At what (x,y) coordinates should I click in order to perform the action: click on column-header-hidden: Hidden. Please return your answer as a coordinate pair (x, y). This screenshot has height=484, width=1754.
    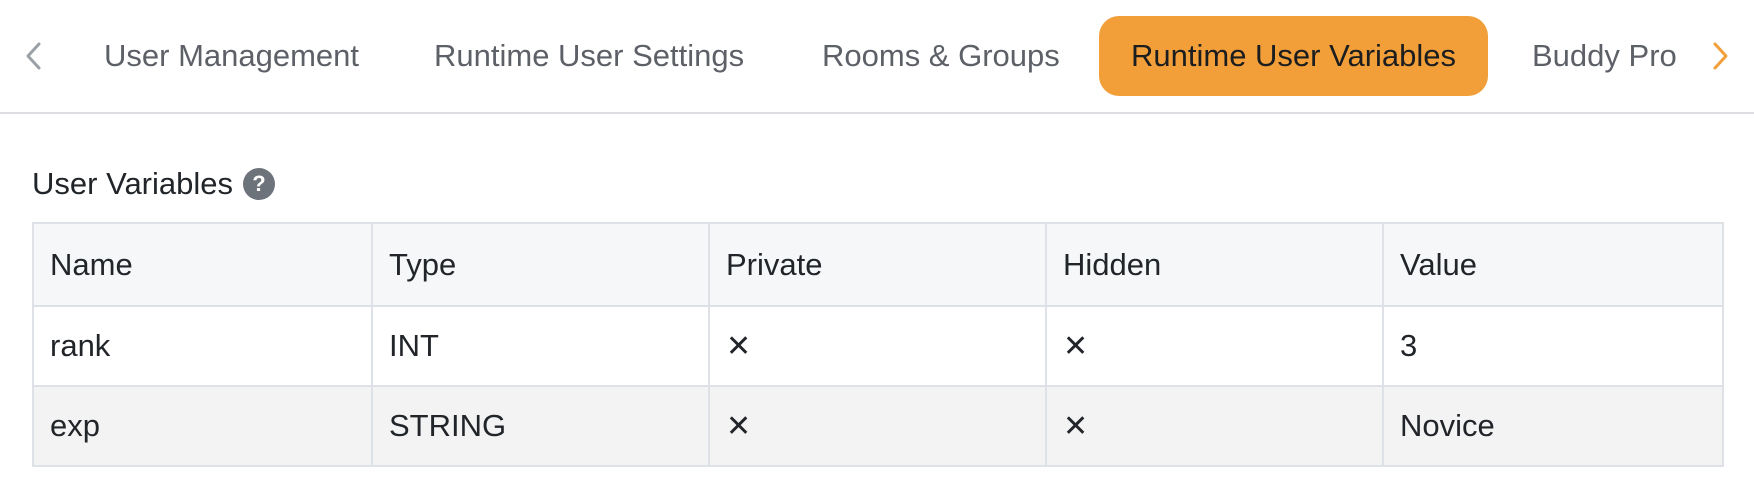
    Looking at the image, I should click on (1214, 264).